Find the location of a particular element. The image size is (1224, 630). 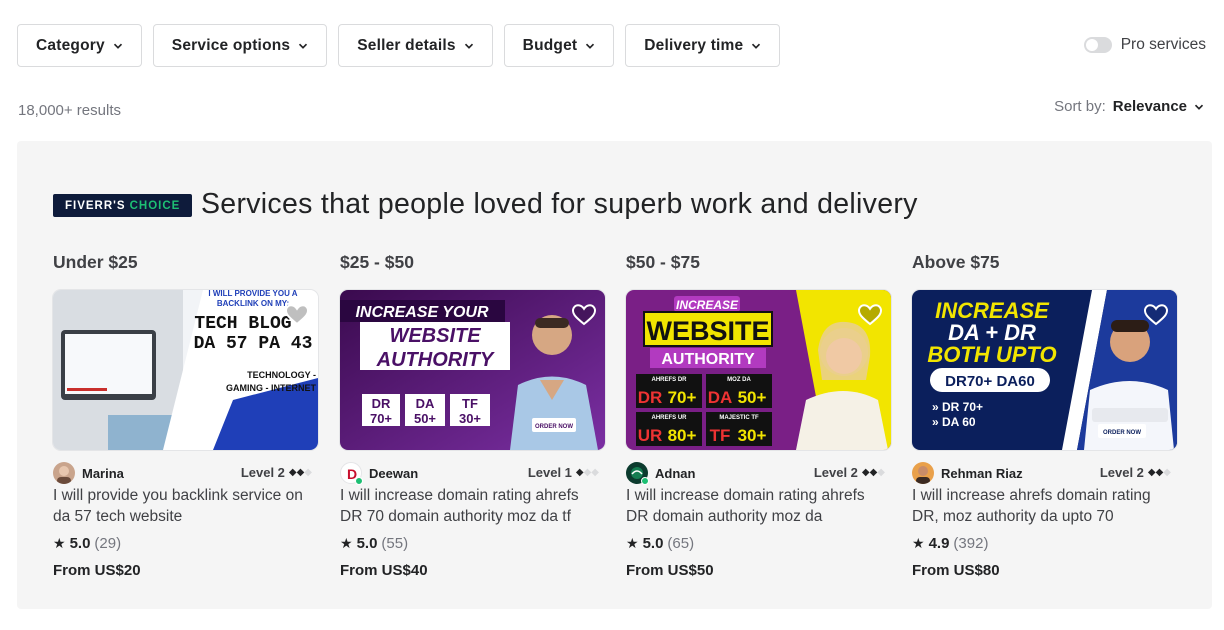

rating: ★ 5.0 (65) is located at coordinates (758, 543).